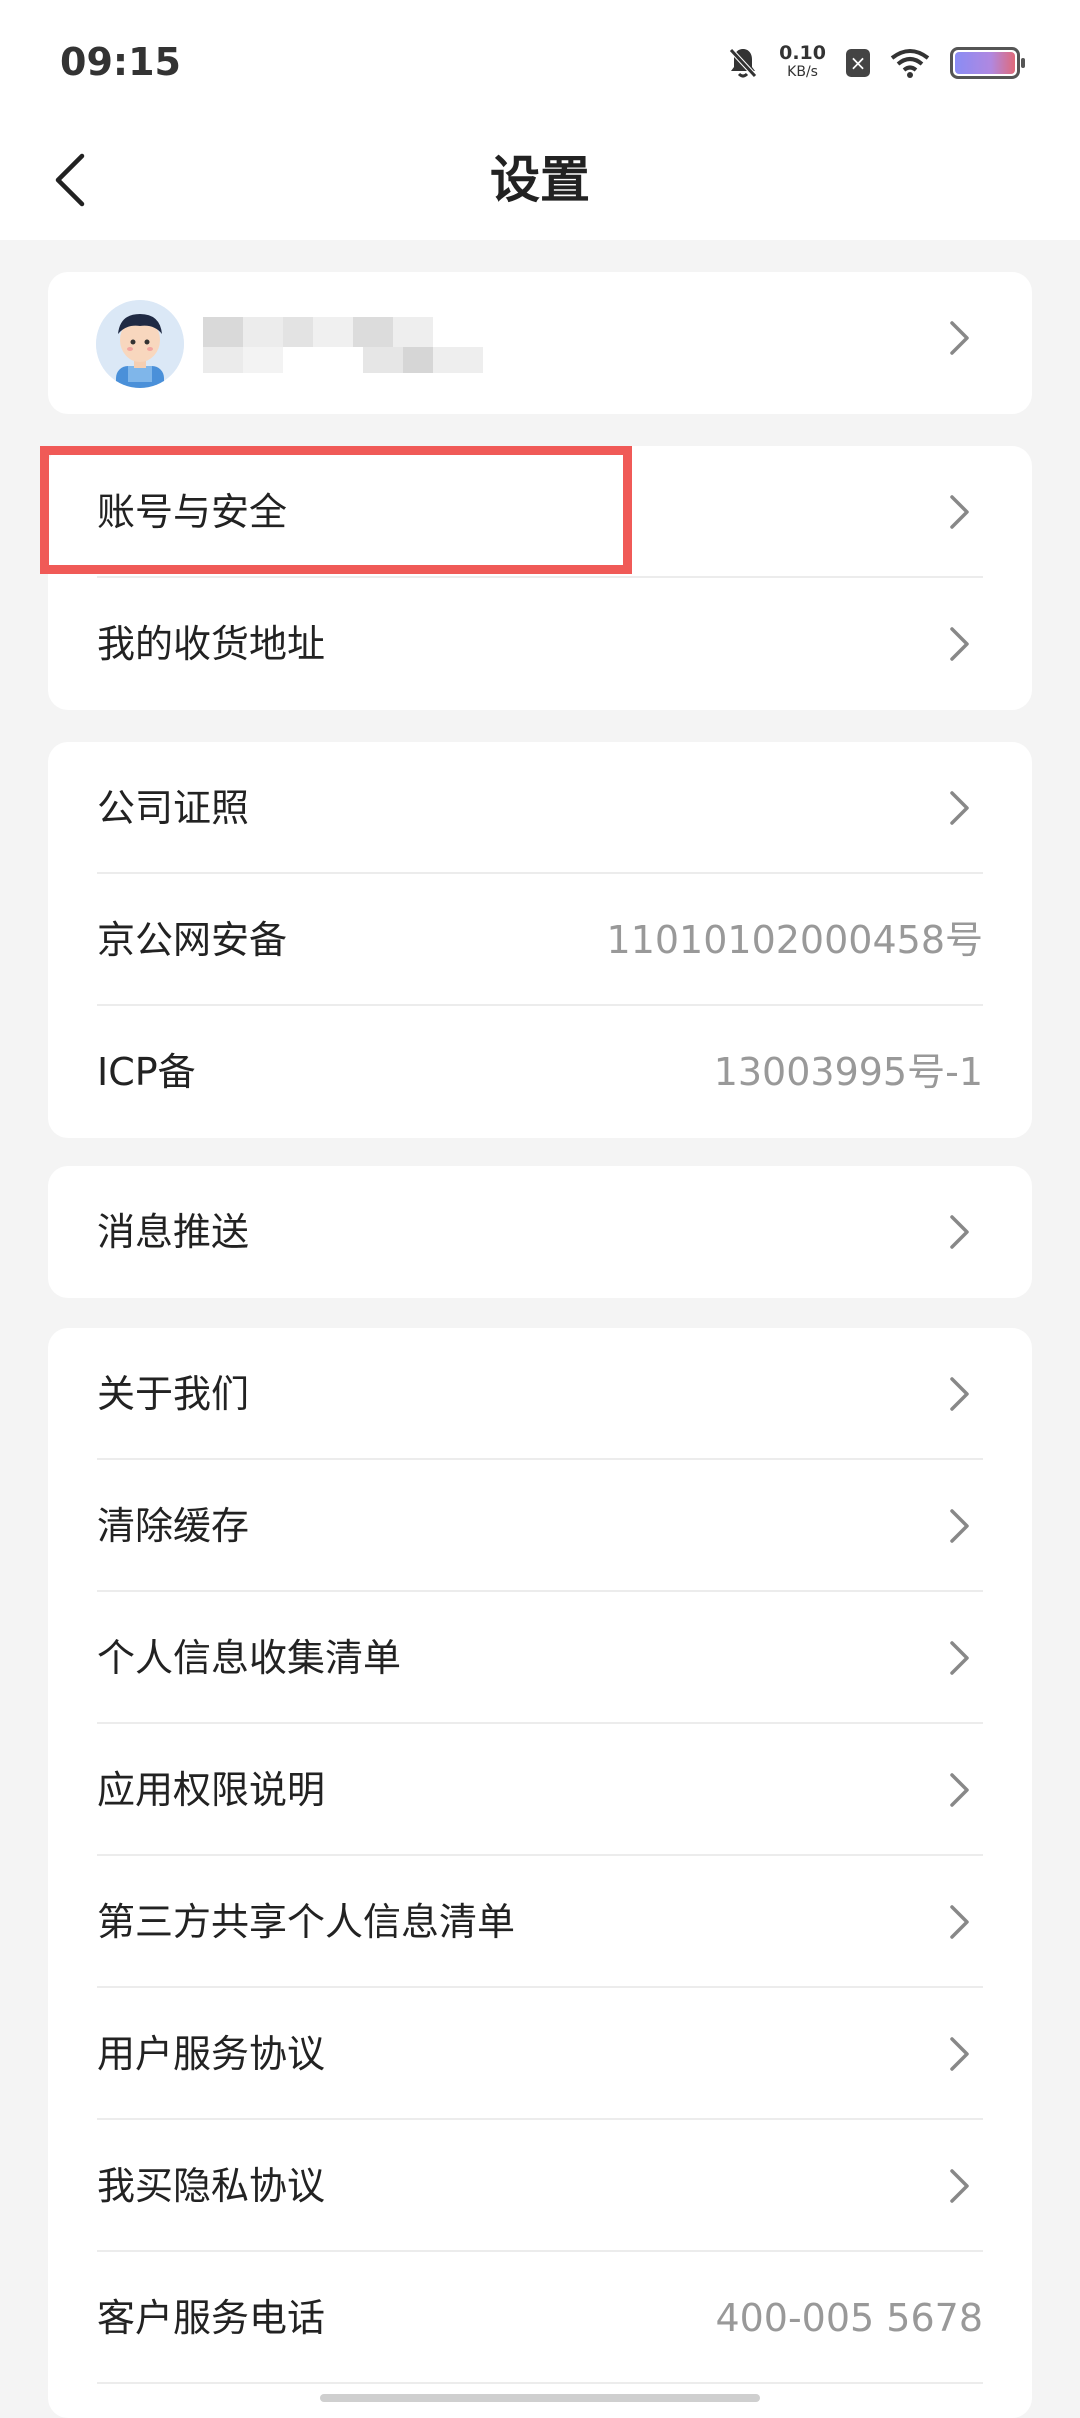 This screenshot has height=2418, width=1080. Describe the element at coordinates (848, 1072) in the screenshot. I see `row-value: 13003995号-1` at that location.